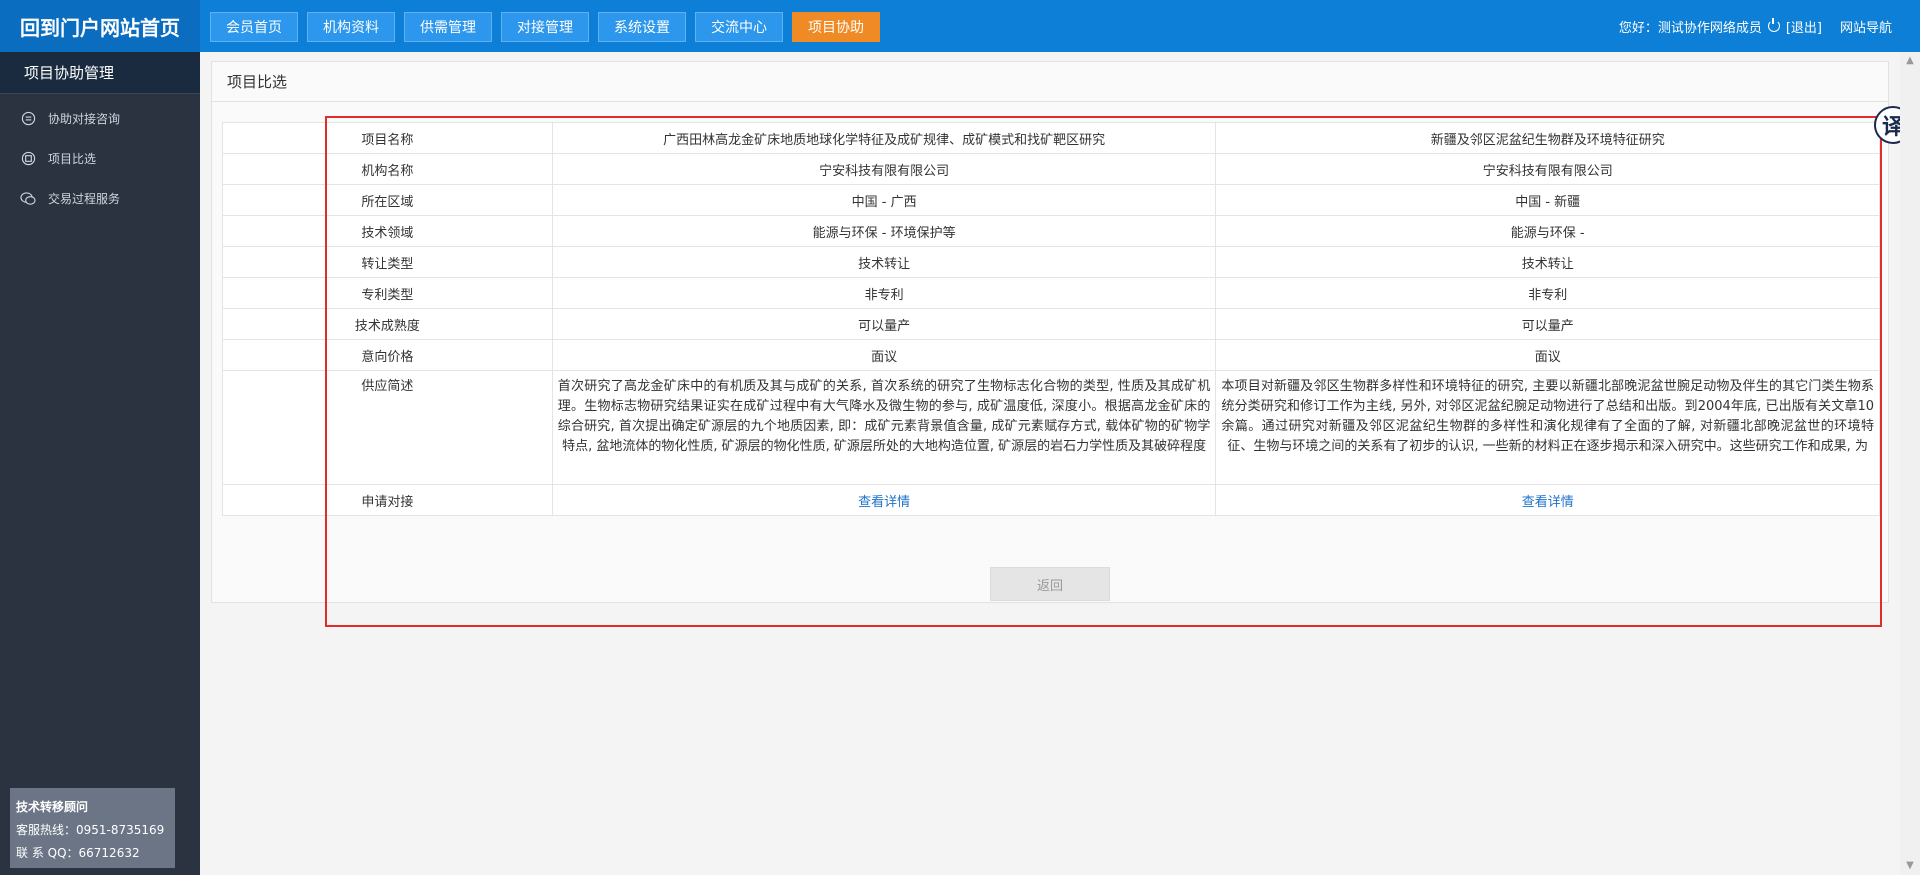 Image resolution: width=1920 pixels, height=875 pixels. Describe the element at coordinates (642, 27) in the screenshot. I see `nav-system-settings: 系统设置` at that location.